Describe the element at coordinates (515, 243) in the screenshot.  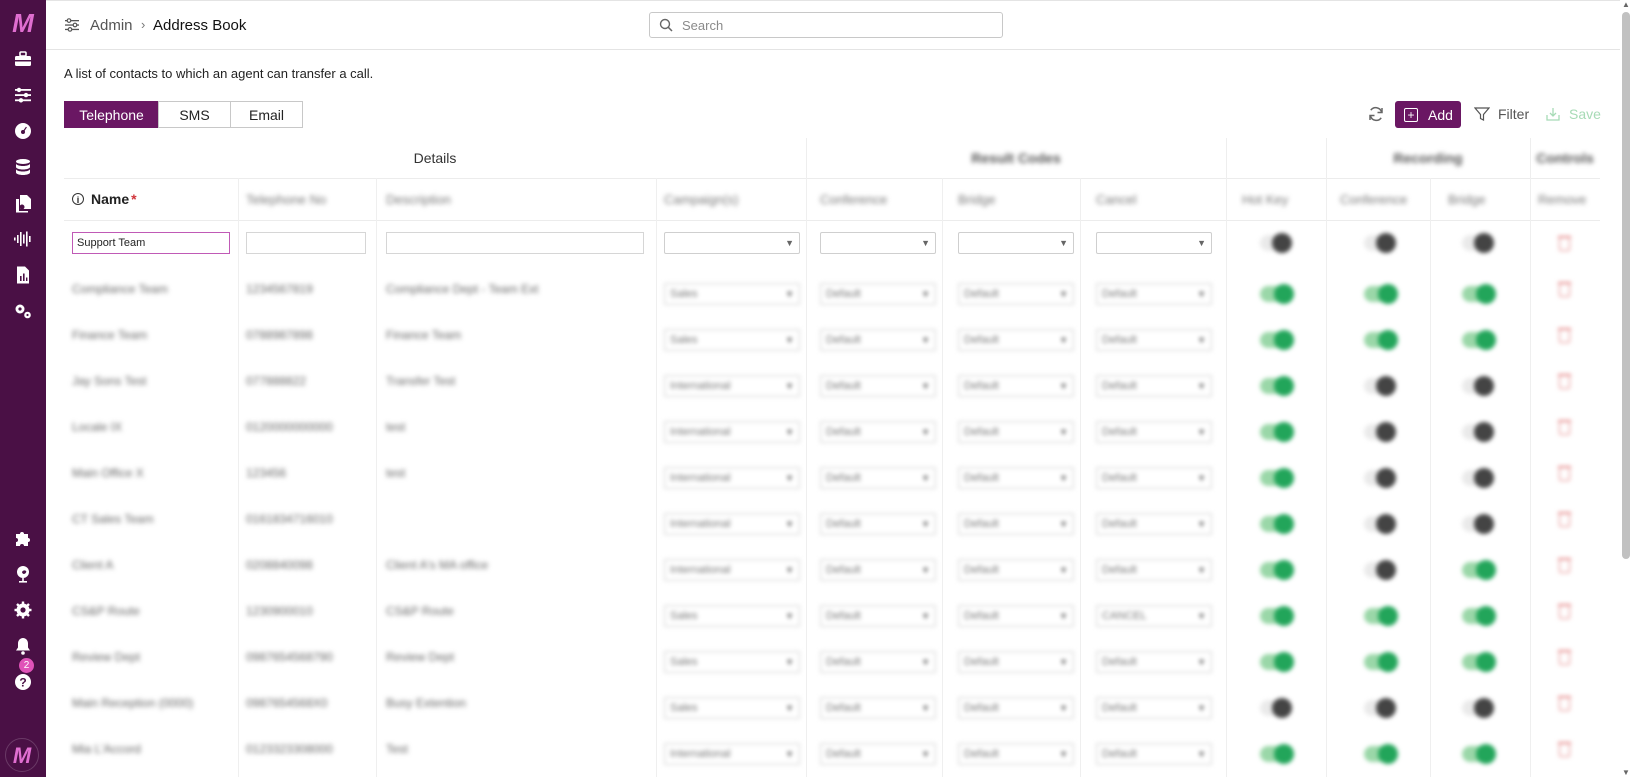
I see `description-input` at that location.